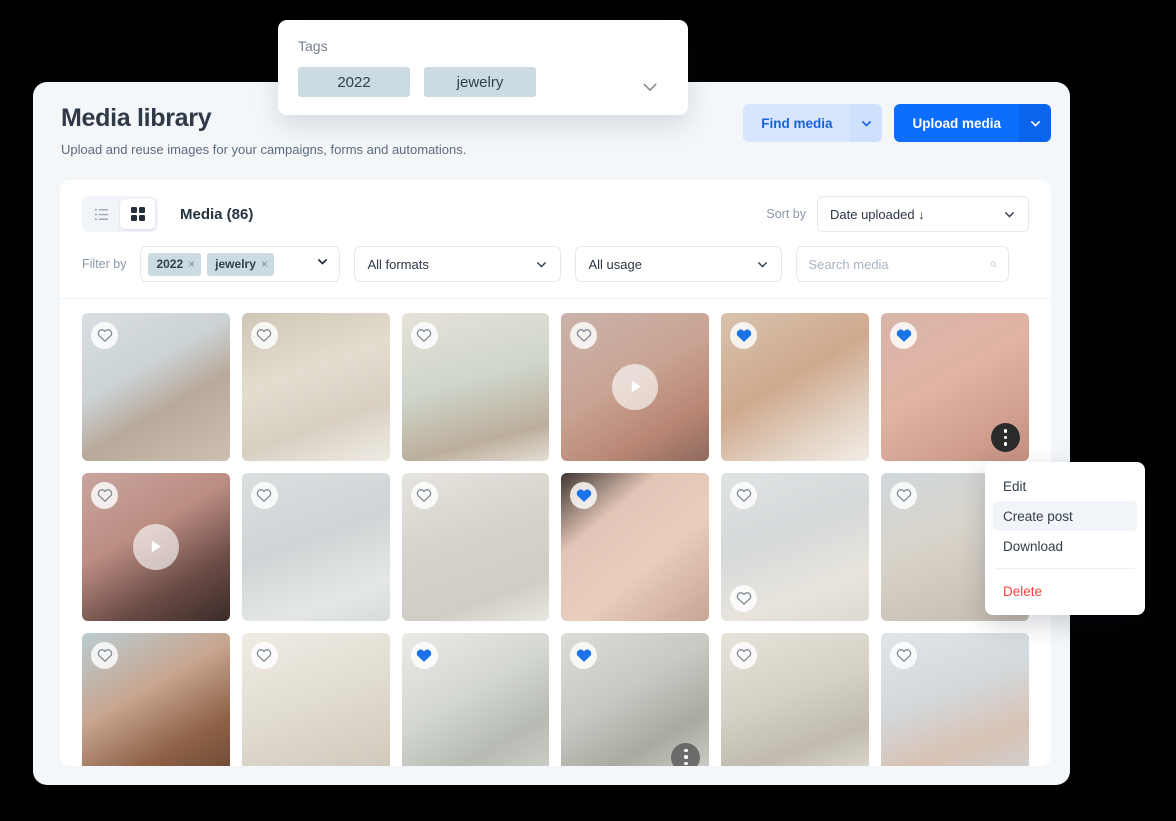  What do you see at coordinates (235, 264) in the screenshot?
I see `filter-chip-label: jewelry` at bounding box center [235, 264].